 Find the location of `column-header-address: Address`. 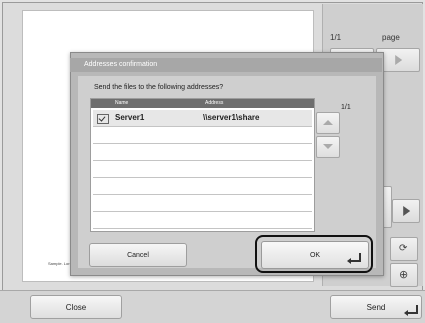

column-header-address: Address is located at coordinates (214, 103).